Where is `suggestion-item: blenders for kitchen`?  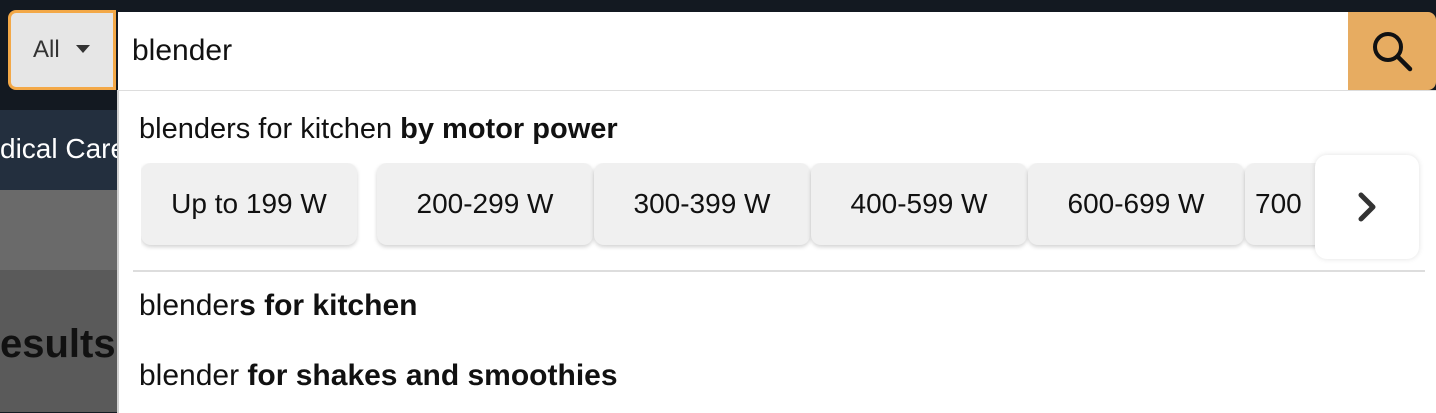 suggestion-item: blenders for kitchen is located at coordinates (278, 306).